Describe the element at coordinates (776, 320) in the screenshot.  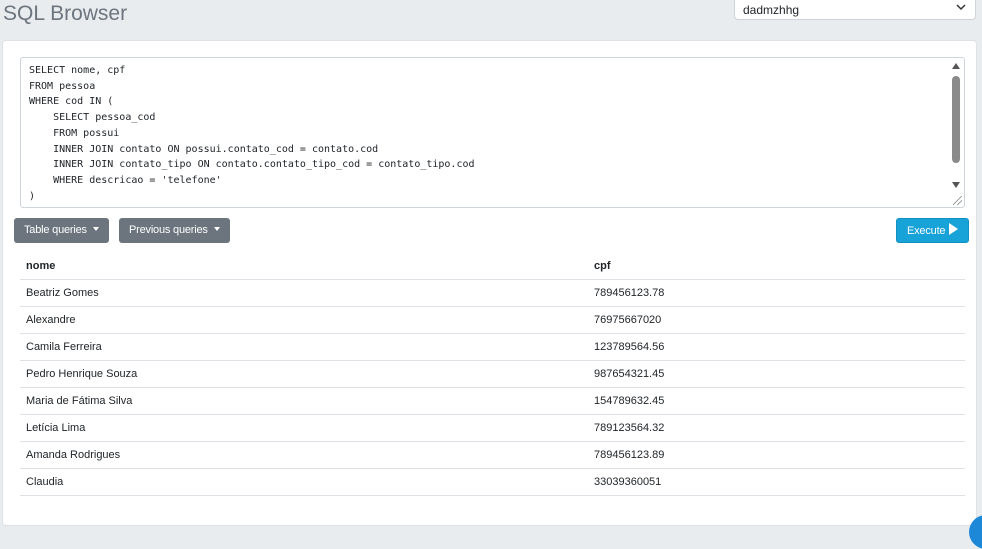
I see `cell-cpf: 76975667020` at that location.